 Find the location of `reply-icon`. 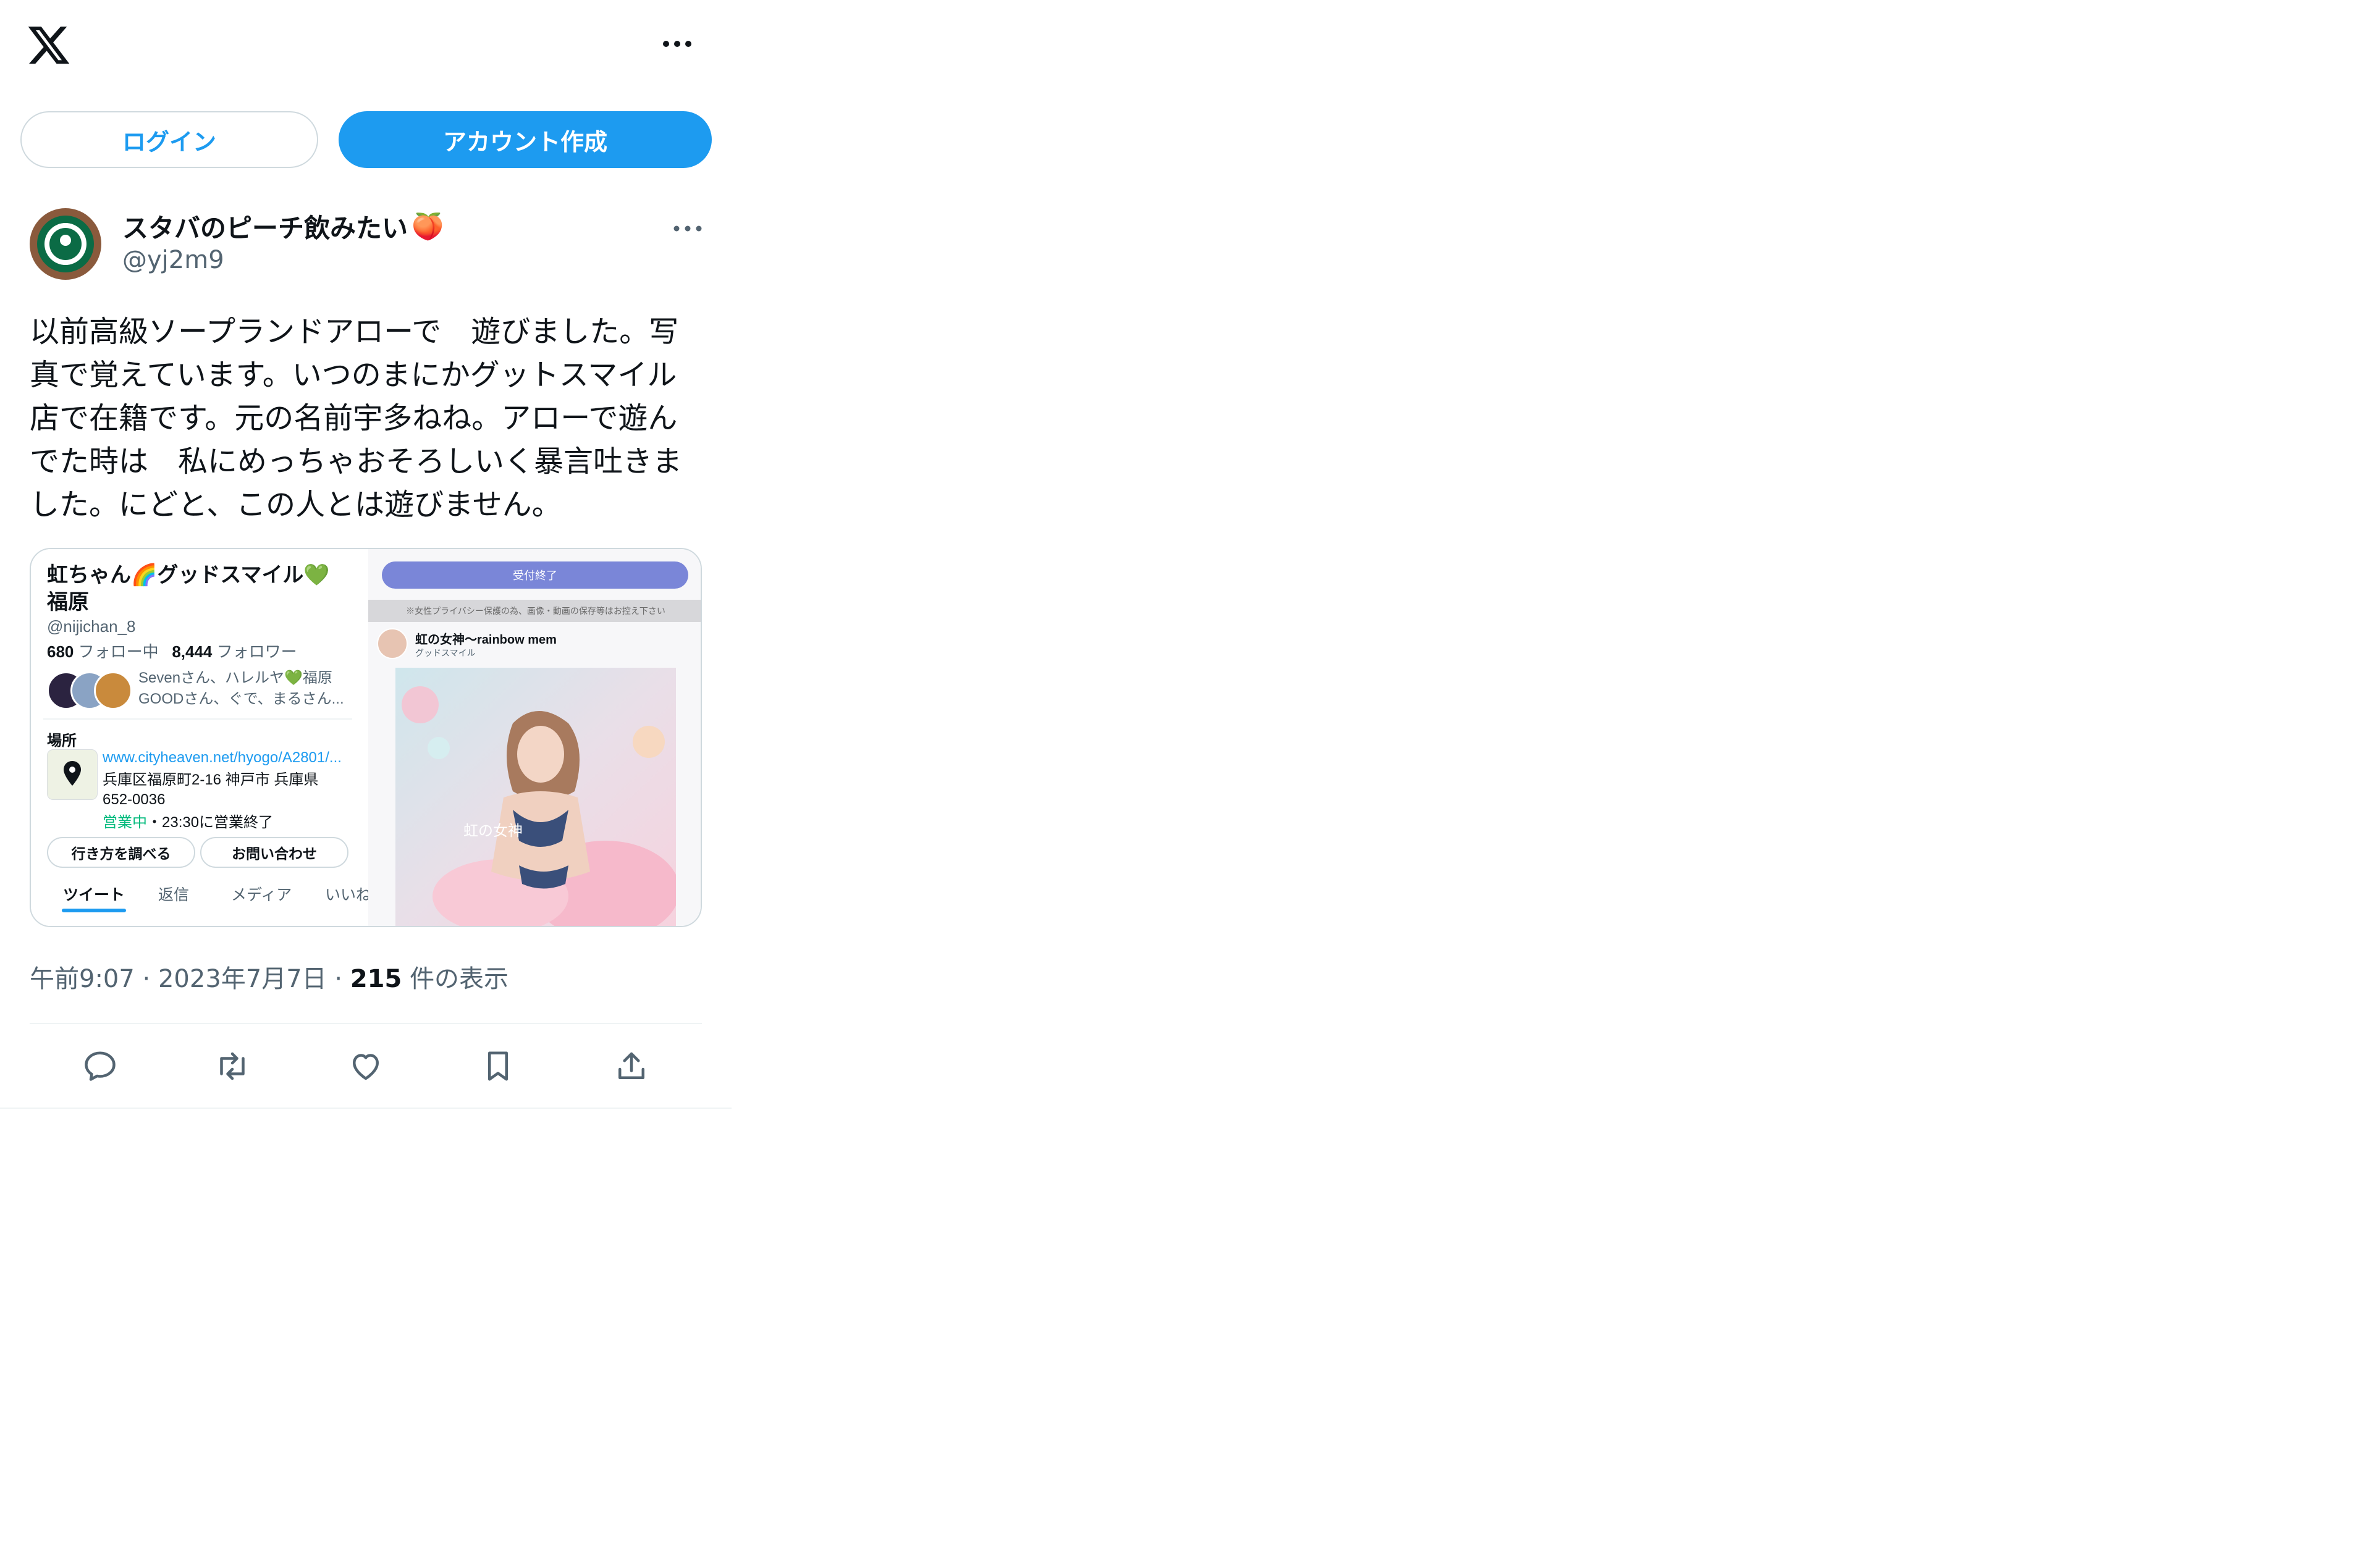

reply-icon is located at coordinates (100, 1066).